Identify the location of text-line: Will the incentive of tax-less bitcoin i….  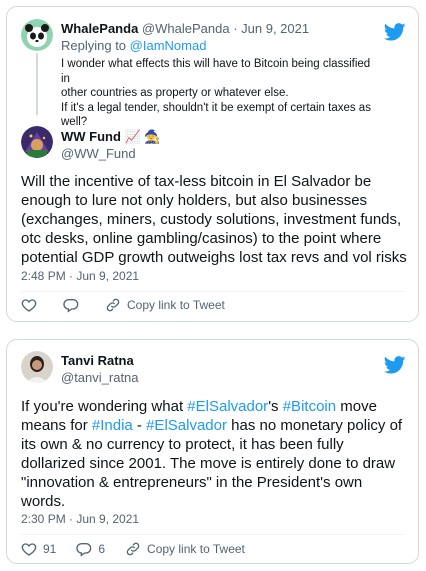
(196, 181).